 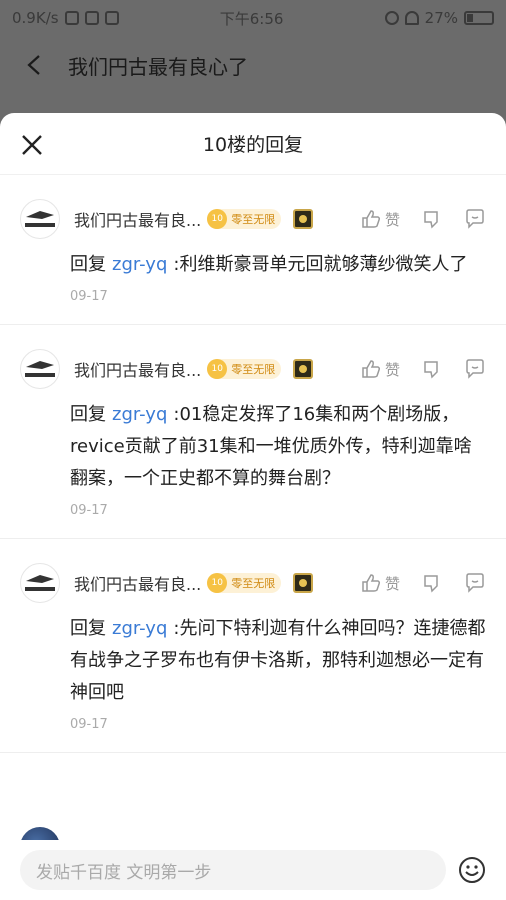 I want to click on status-left: 0.9K/s, so click(x=65, y=18).